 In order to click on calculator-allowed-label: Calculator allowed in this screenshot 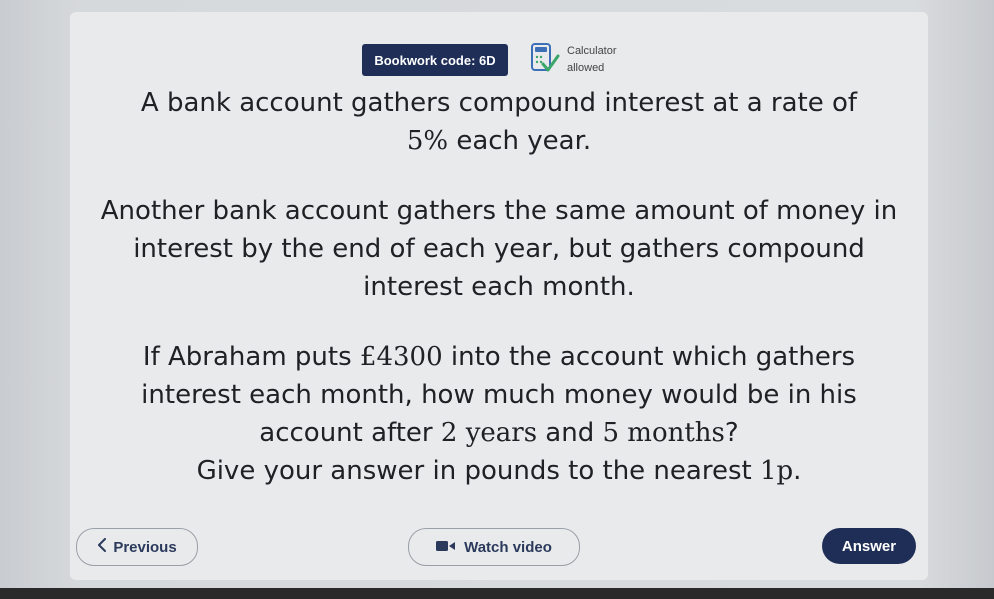, I will do `click(592, 60)`.